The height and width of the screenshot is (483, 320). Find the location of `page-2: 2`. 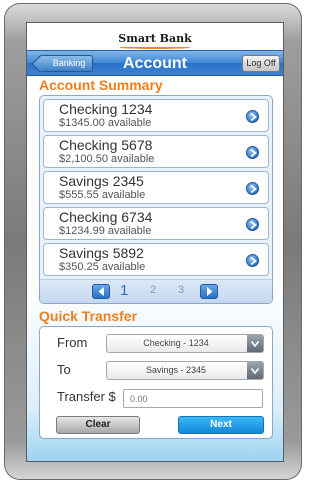

page-2: 2 is located at coordinates (153, 290).